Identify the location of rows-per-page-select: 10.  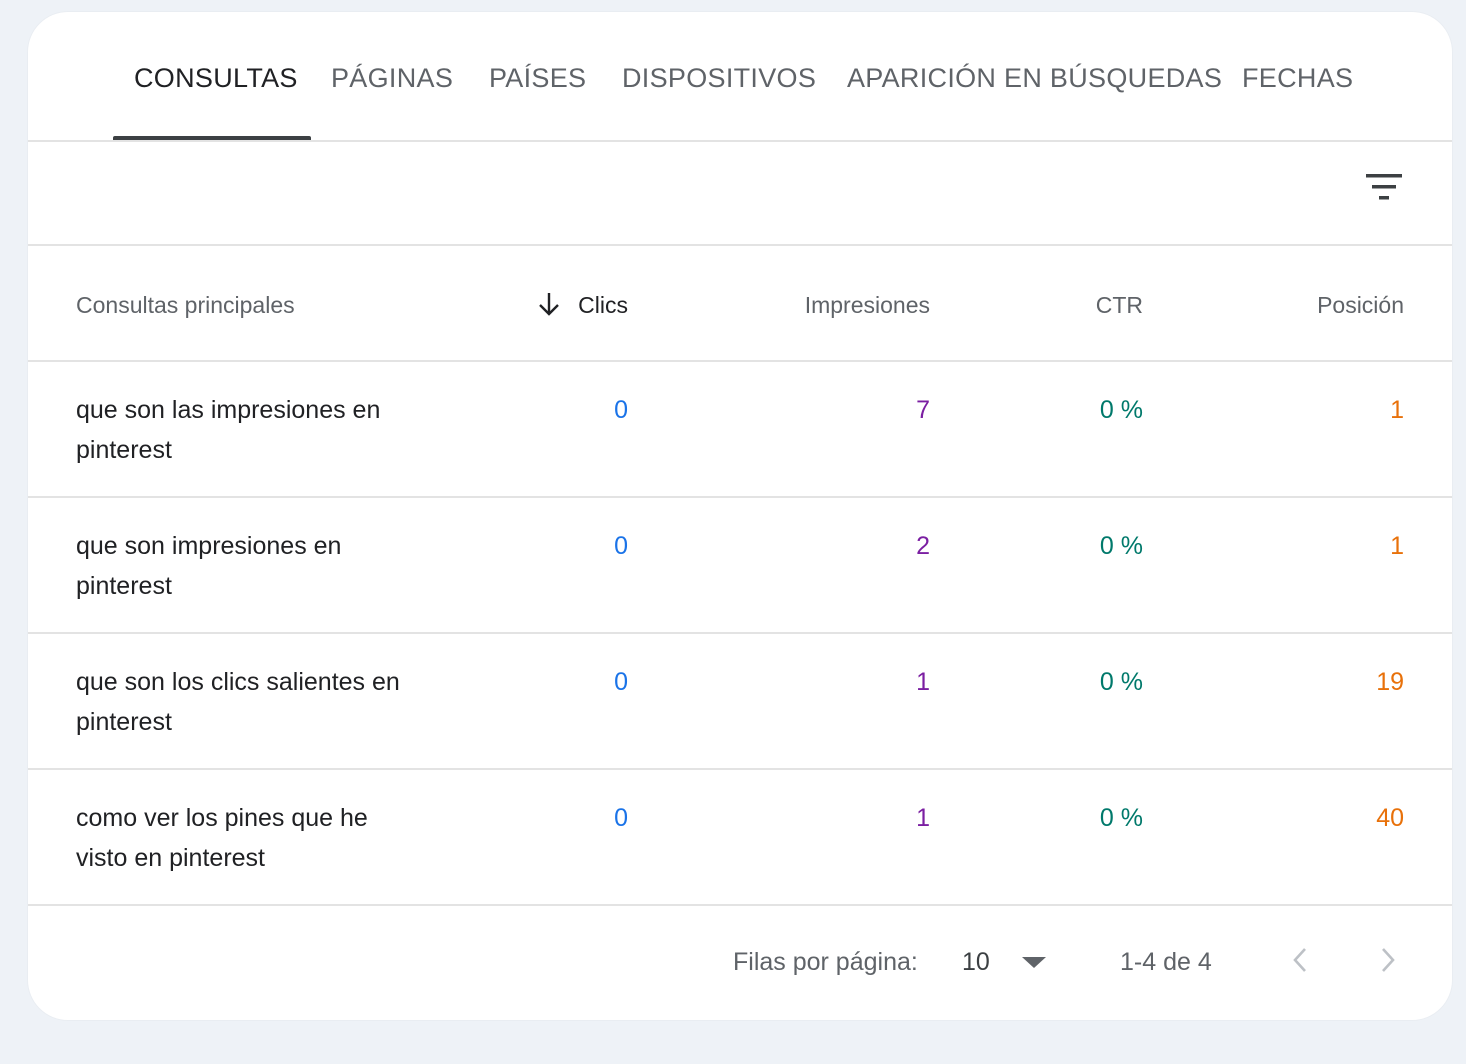
(1007, 962).